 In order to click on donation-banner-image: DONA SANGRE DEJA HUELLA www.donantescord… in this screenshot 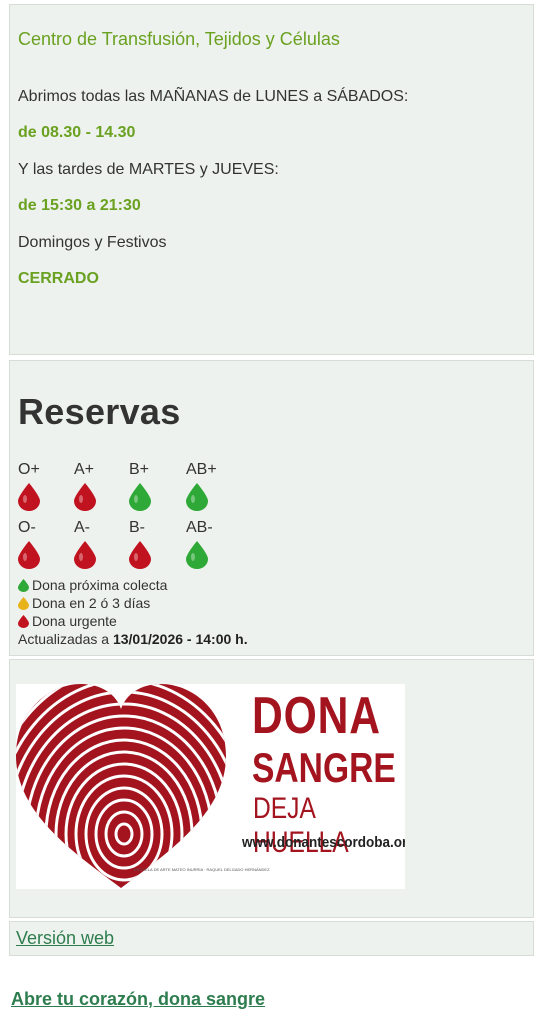, I will do `click(210, 786)`.